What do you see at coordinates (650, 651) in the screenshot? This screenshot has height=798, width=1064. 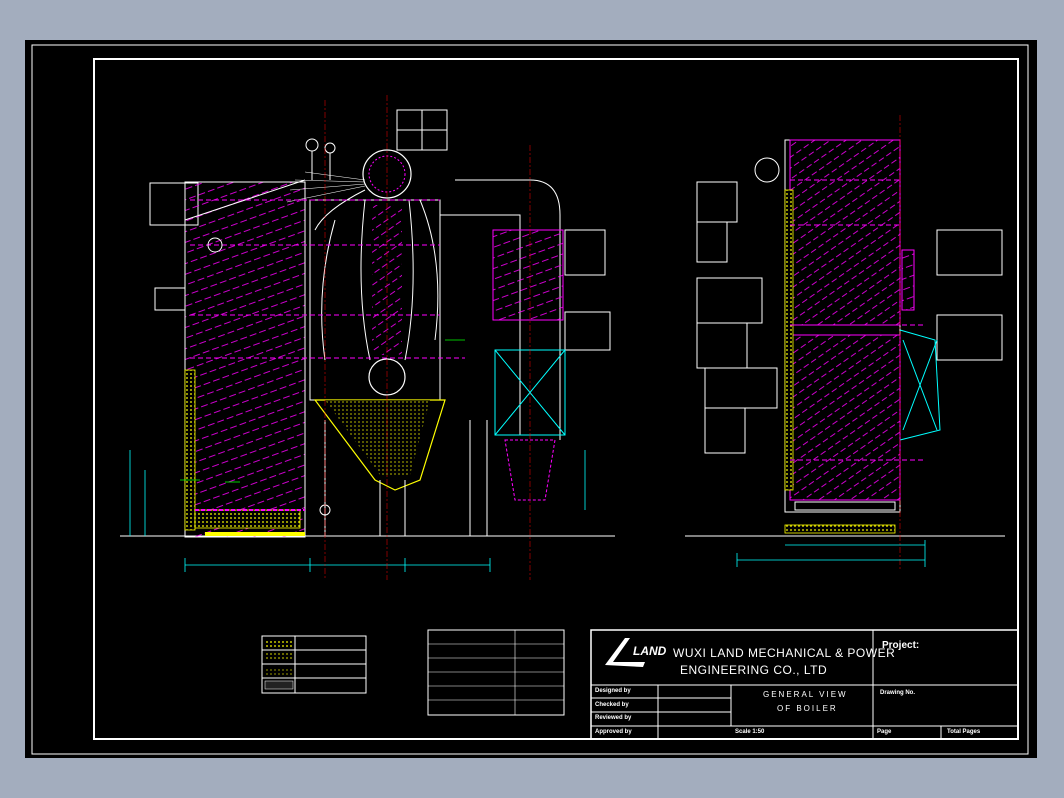 I see `company-logo: LAND` at bounding box center [650, 651].